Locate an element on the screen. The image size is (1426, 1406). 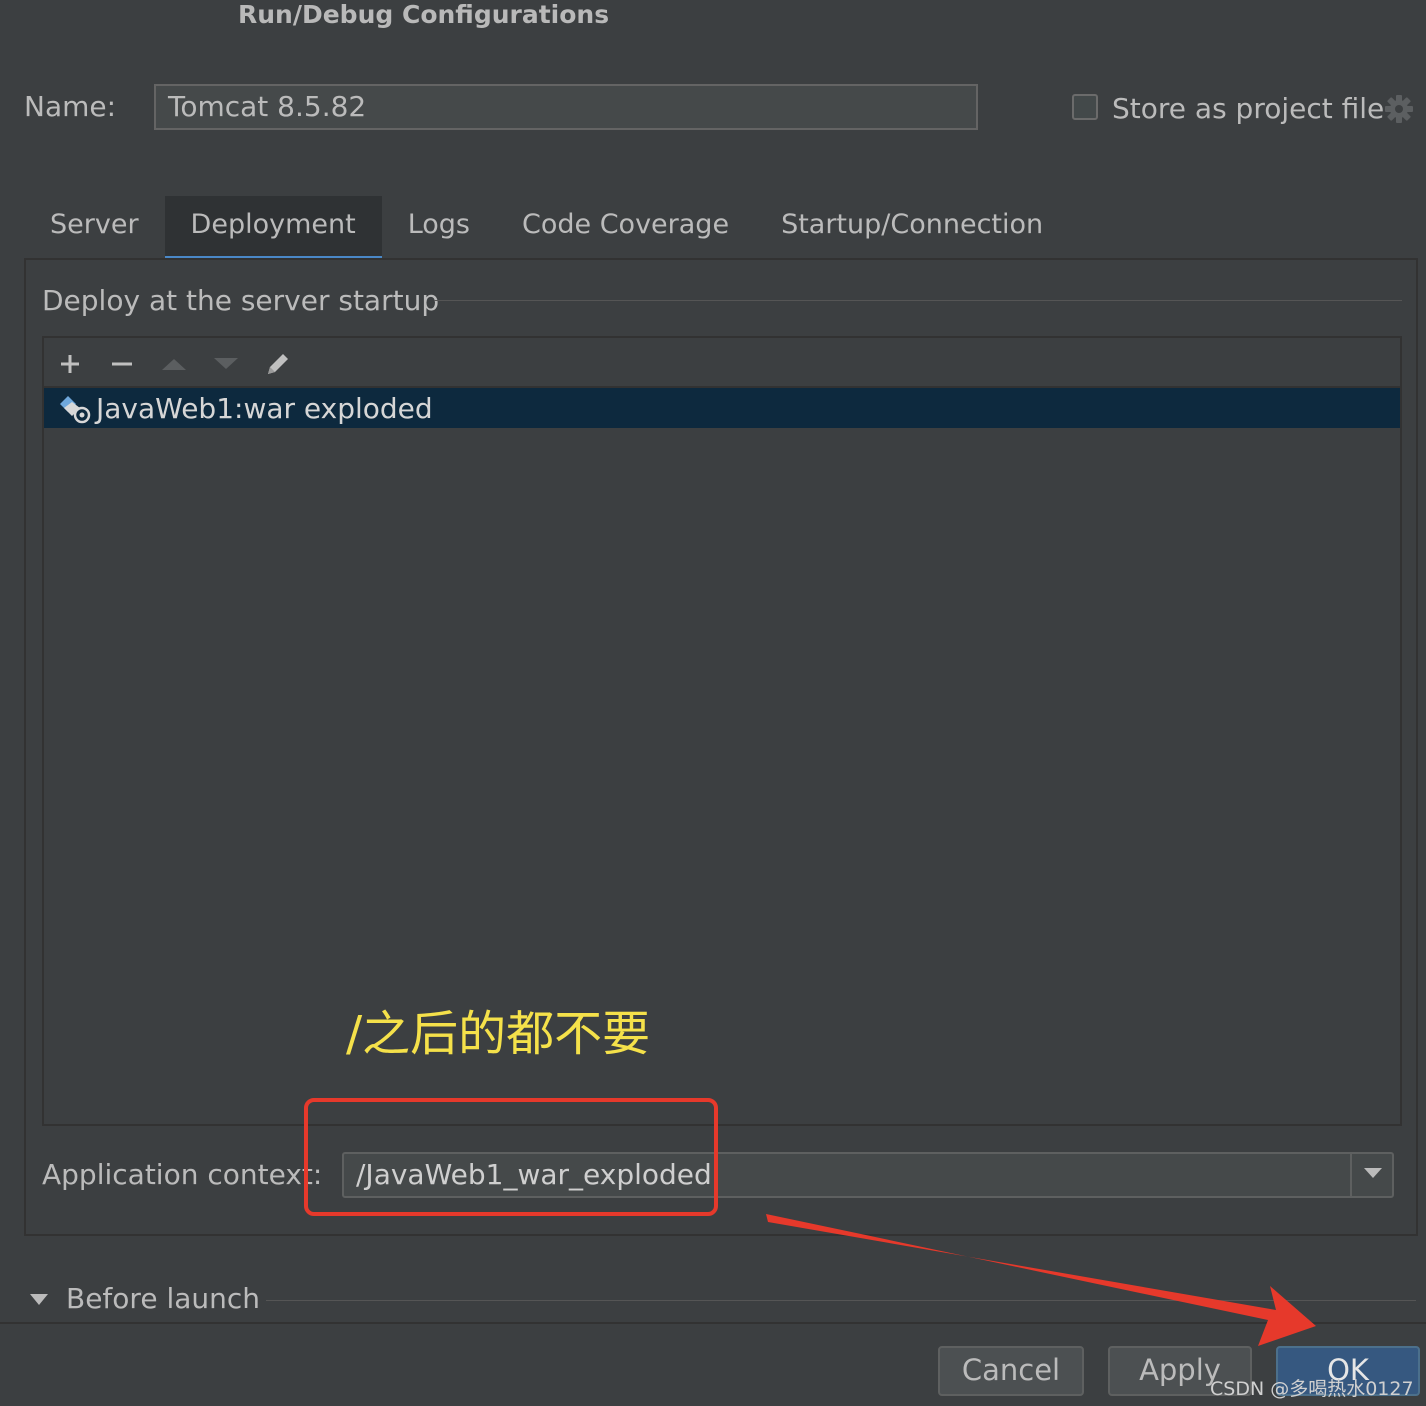
tab-startup-connection: Startup/Connection is located at coordinates (912, 226).